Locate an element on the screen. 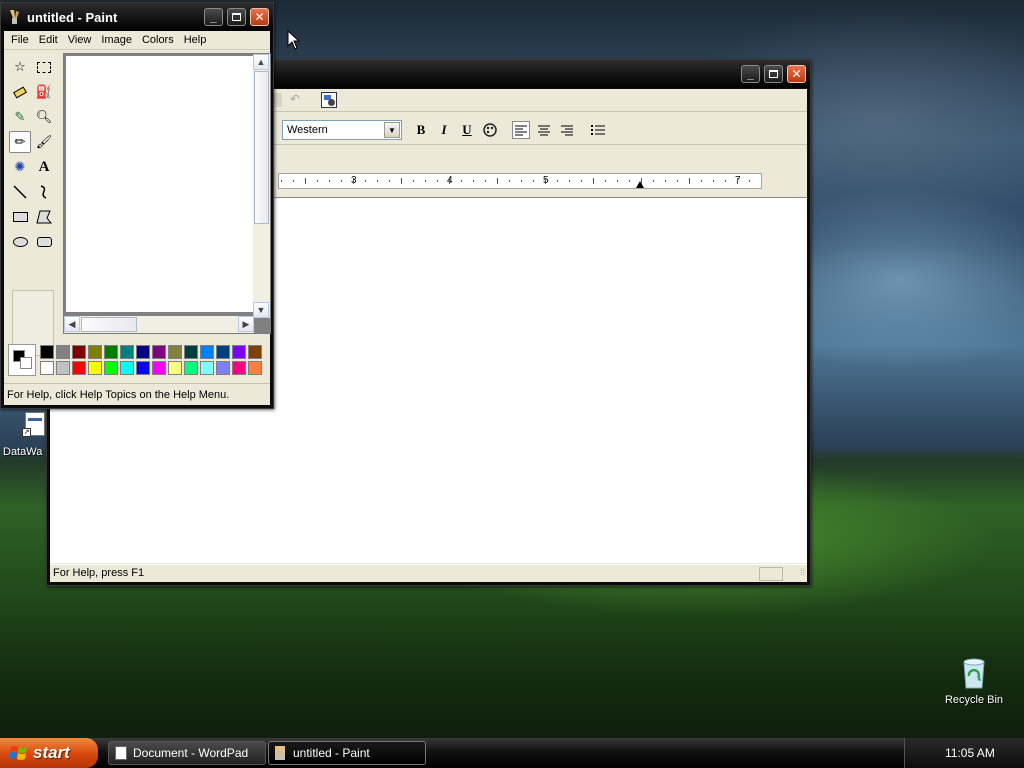 The image size is (1024, 768). windows-logo-icon is located at coordinates (18, 753).